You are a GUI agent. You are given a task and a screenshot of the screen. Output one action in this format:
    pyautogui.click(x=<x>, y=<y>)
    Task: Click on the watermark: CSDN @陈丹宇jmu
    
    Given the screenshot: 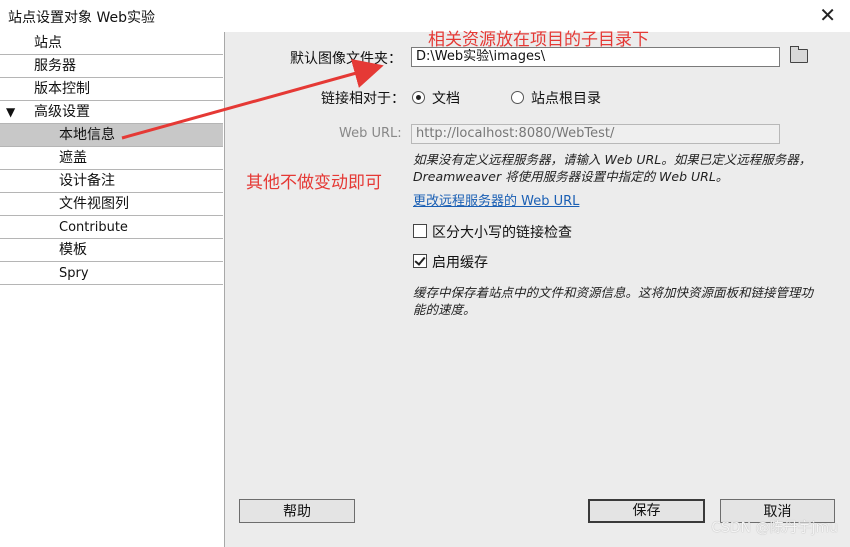 What is the action you would take?
    pyautogui.click(x=774, y=528)
    